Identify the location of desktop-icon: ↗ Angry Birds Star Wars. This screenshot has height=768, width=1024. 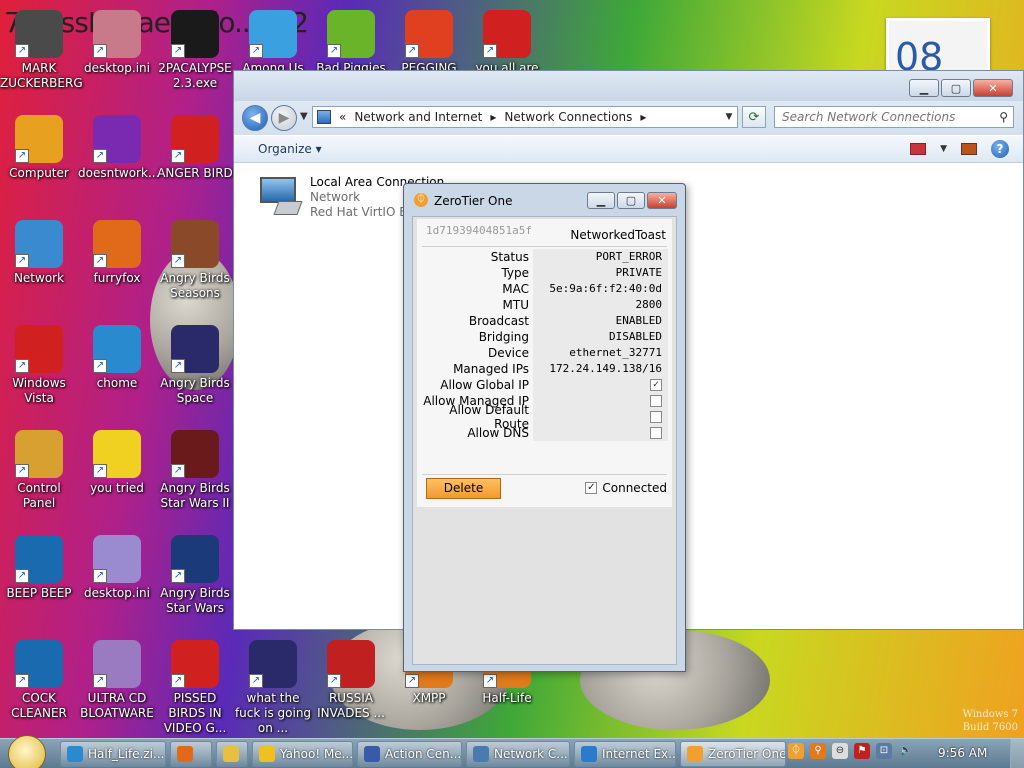
(195, 575).